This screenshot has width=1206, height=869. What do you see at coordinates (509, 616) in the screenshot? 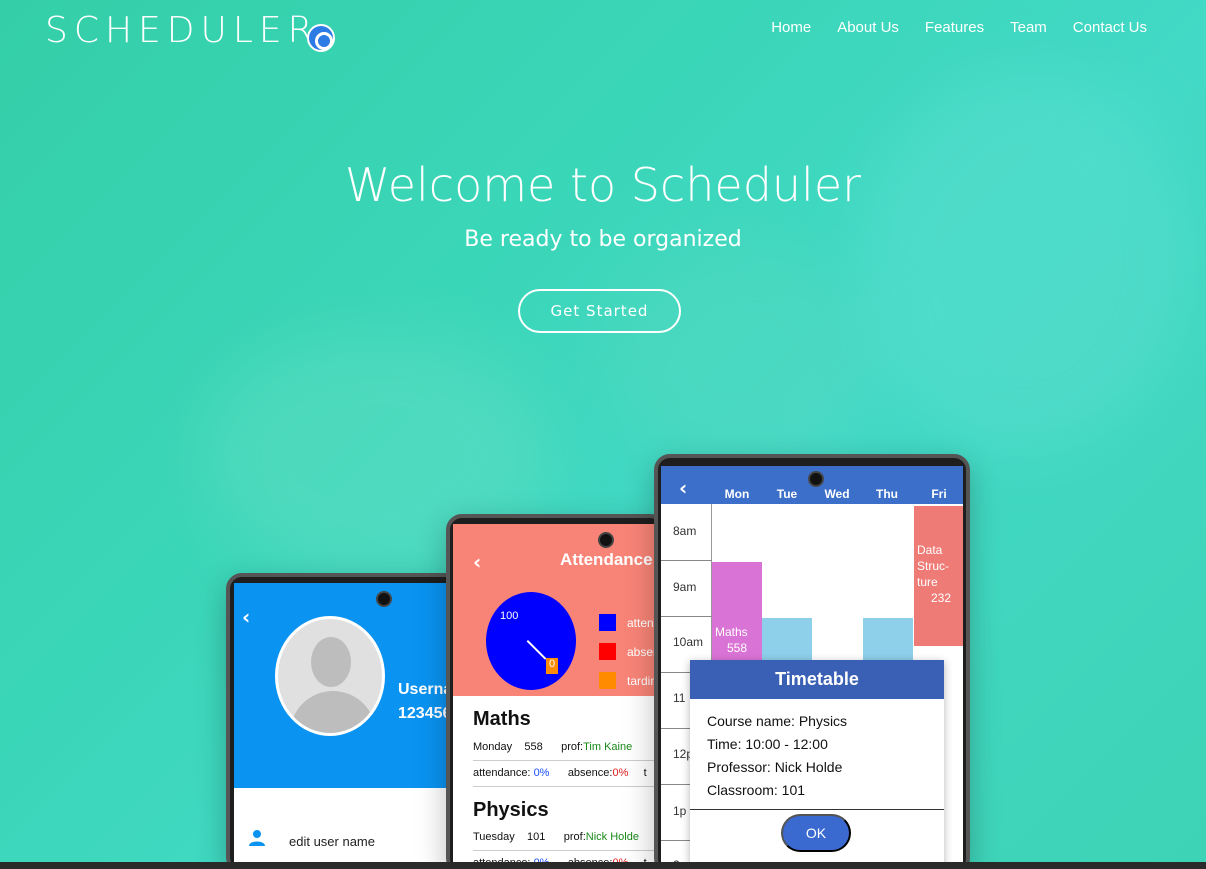
I see `pie-label-attendance: 100` at bounding box center [509, 616].